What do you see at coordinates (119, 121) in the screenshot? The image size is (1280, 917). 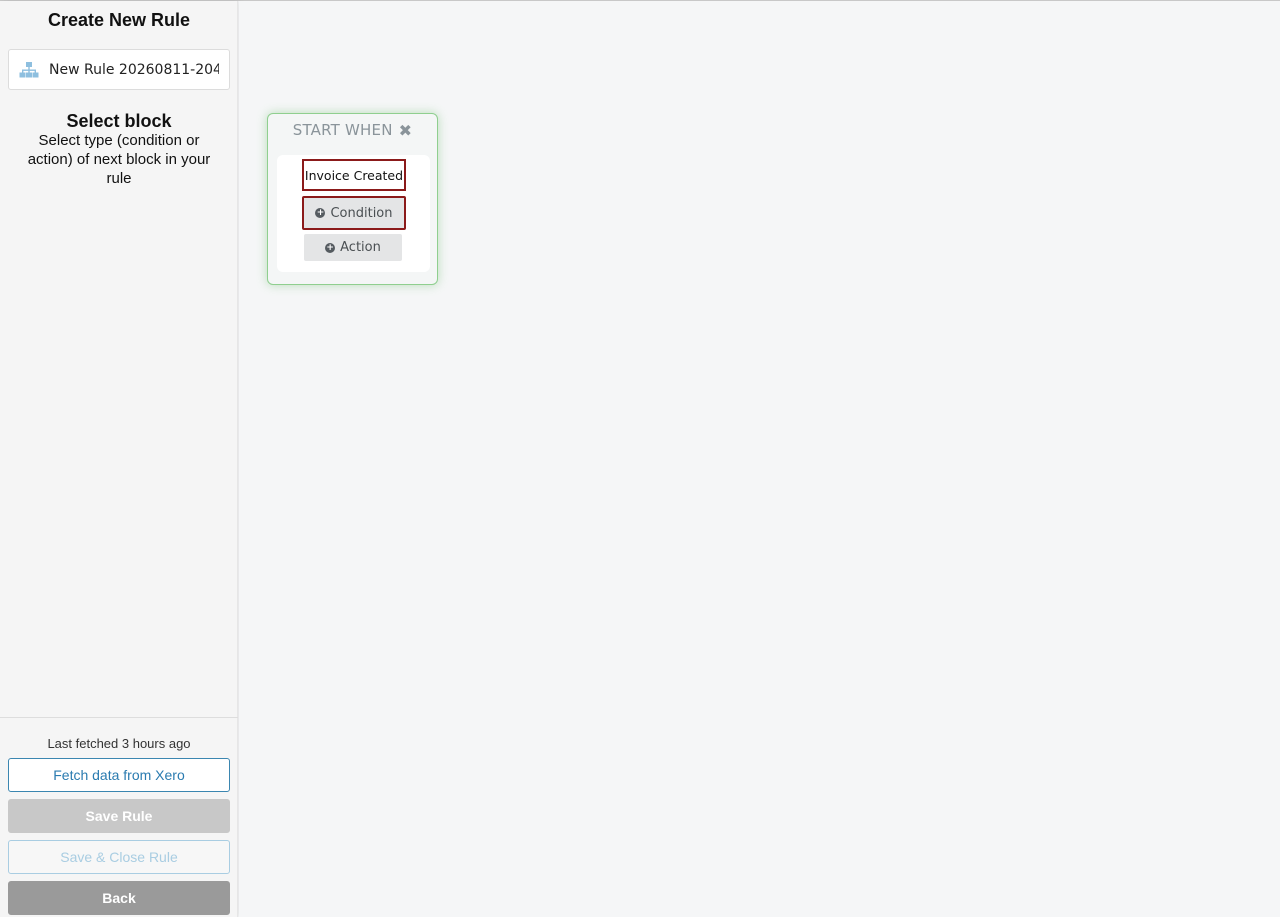 I see `select-block-title: Select block` at bounding box center [119, 121].